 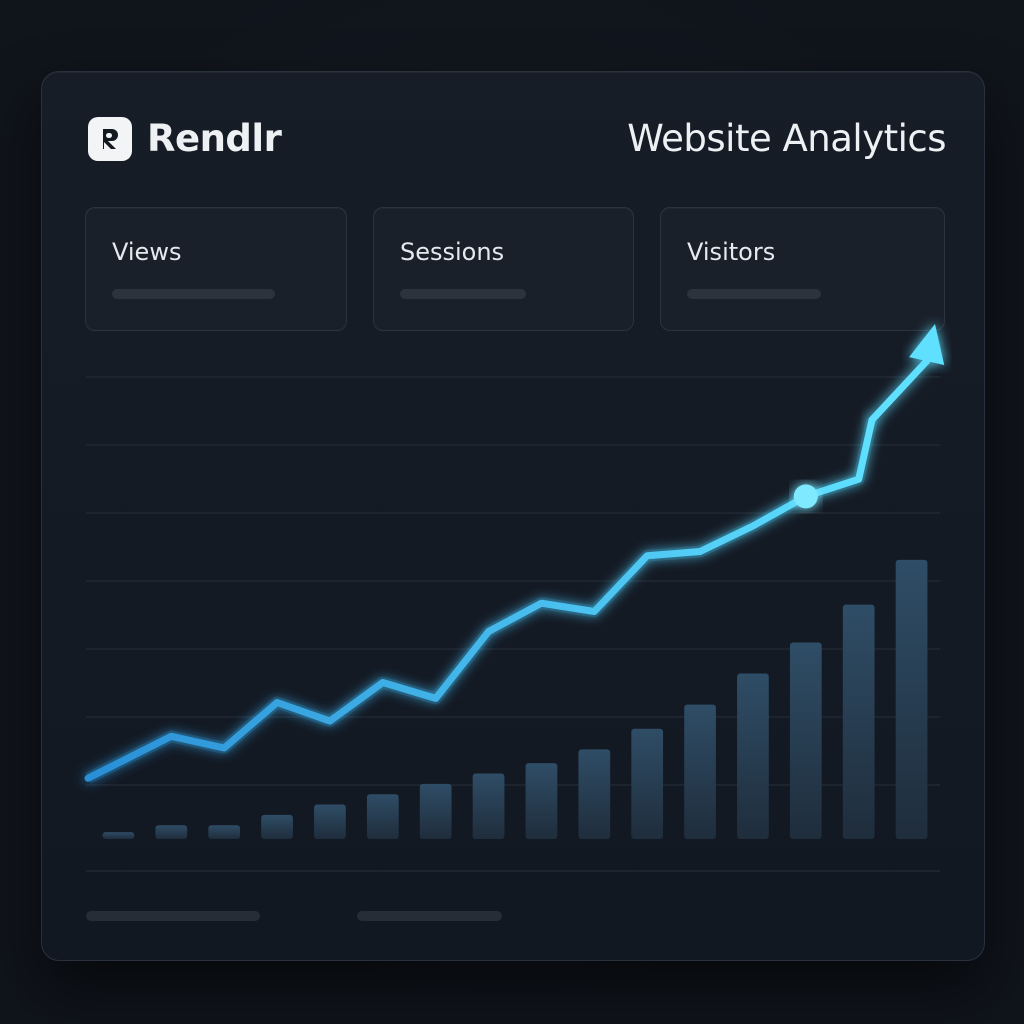 I want to click on point-layer, so click(x=805, y=496).